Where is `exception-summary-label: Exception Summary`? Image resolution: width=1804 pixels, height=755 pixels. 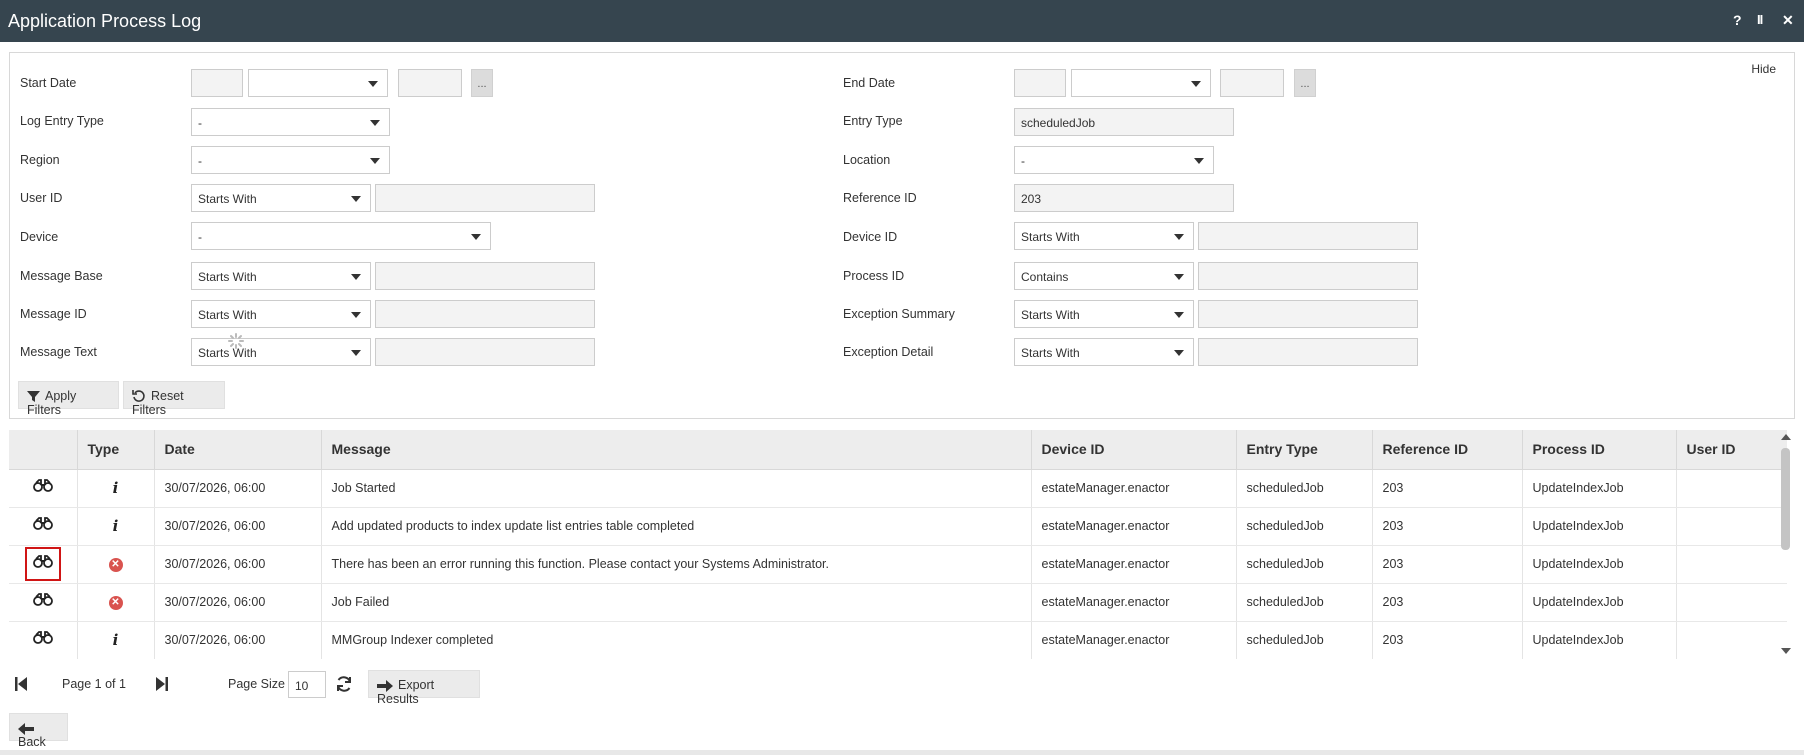
exception-summary-label: Exception Summary is located at coordinates (899, 314).